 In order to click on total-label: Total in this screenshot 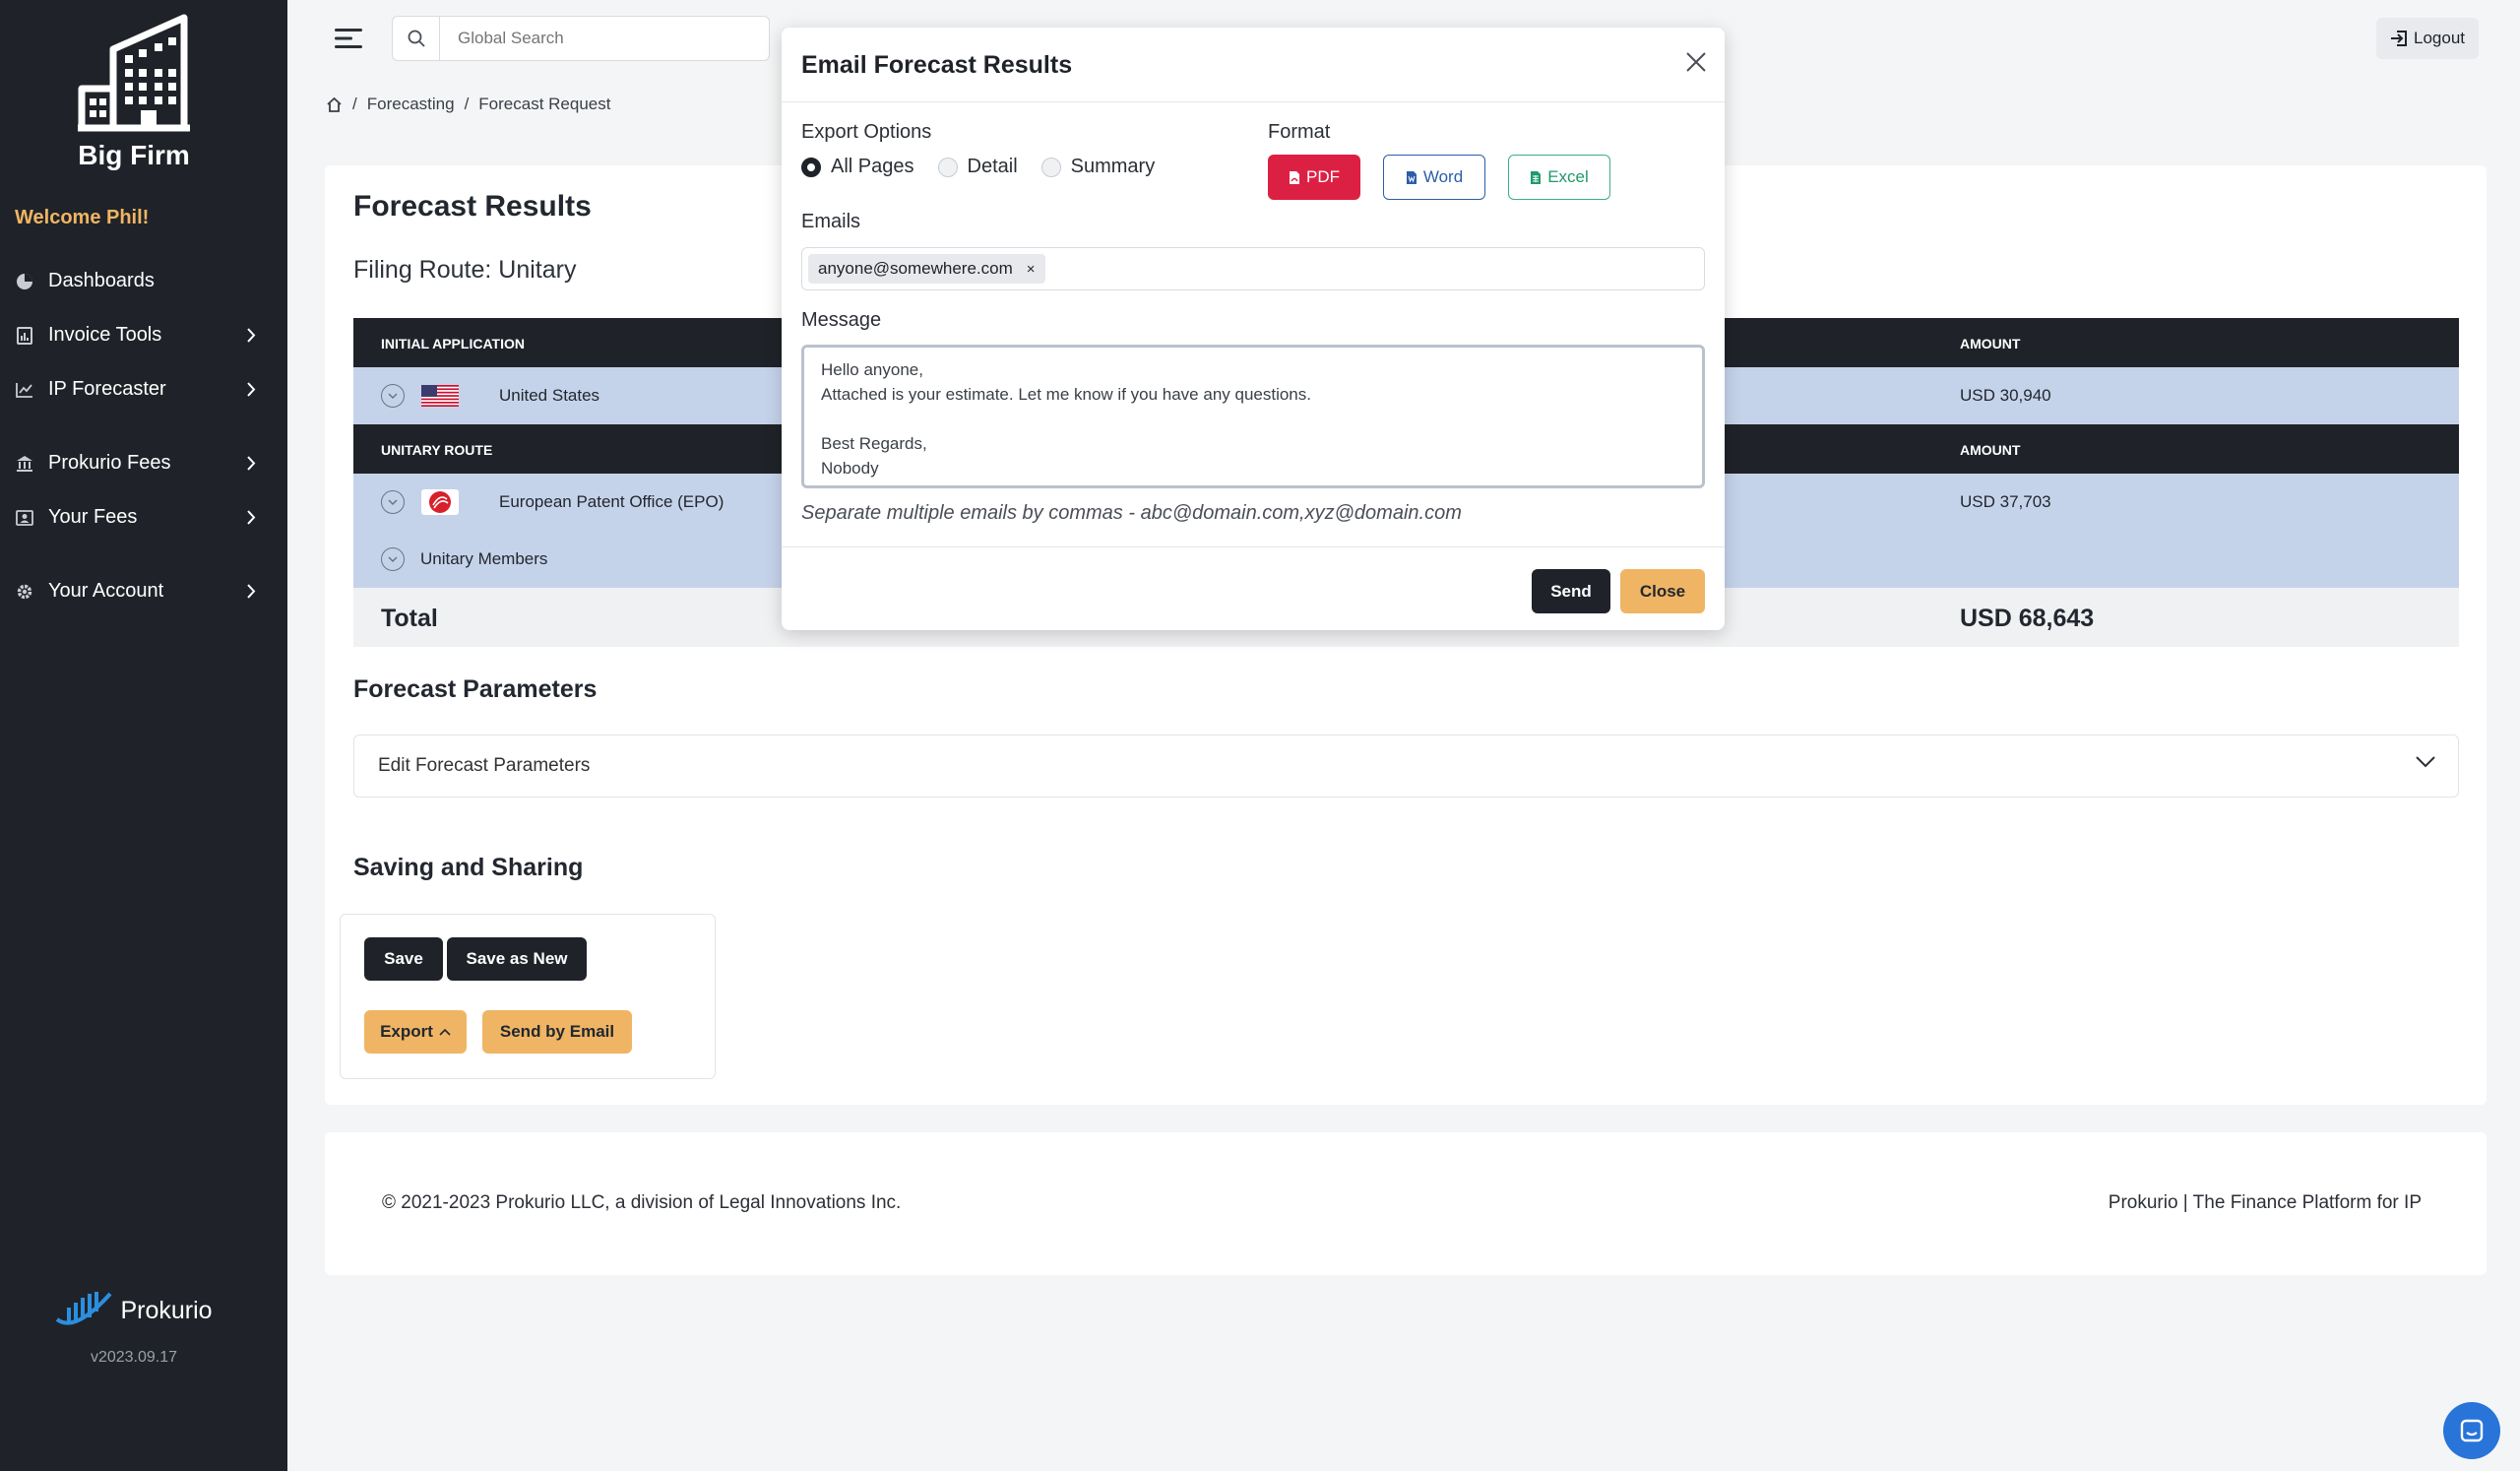, I will do `click(409, 618)`.